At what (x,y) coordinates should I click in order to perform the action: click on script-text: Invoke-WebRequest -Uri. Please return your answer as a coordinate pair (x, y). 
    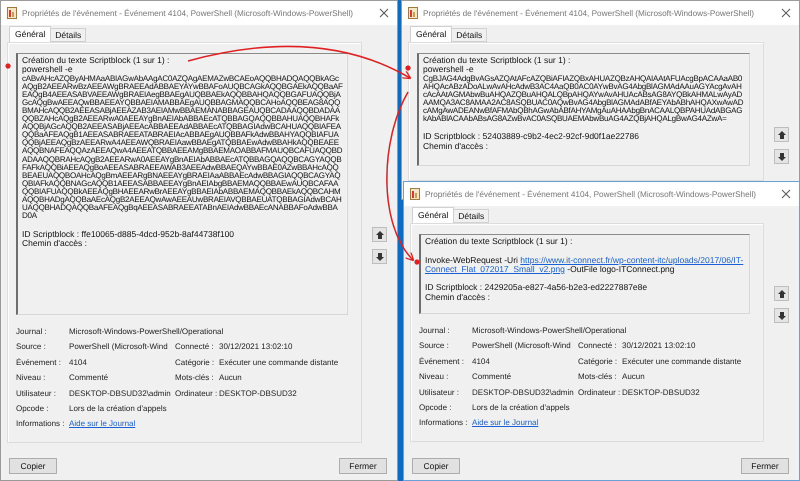
    Looking at the image, I should click on (472, 259).